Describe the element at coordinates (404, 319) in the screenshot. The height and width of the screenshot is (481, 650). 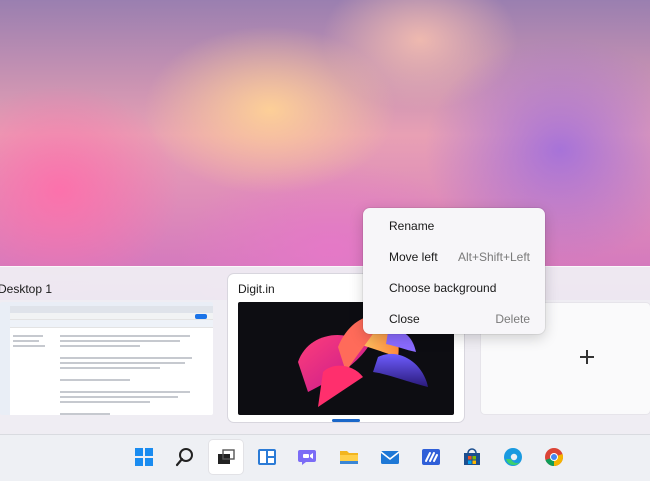
I see `menu-item-label: Close` at that location.